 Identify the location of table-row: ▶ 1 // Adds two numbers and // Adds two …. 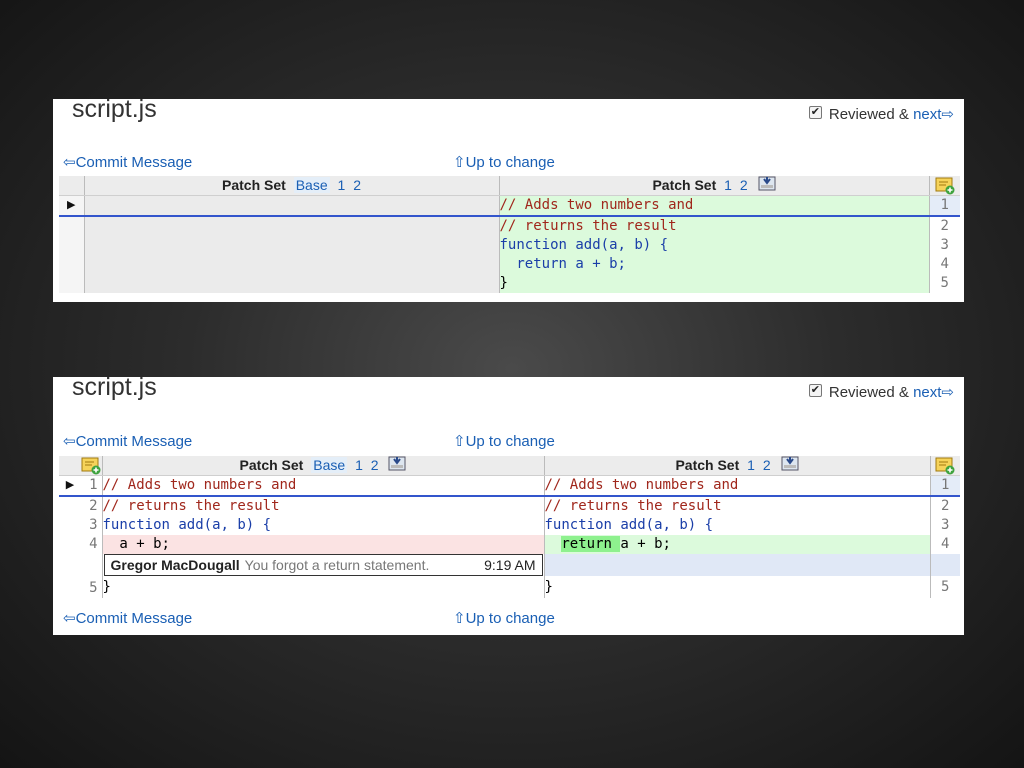
(509, 486).